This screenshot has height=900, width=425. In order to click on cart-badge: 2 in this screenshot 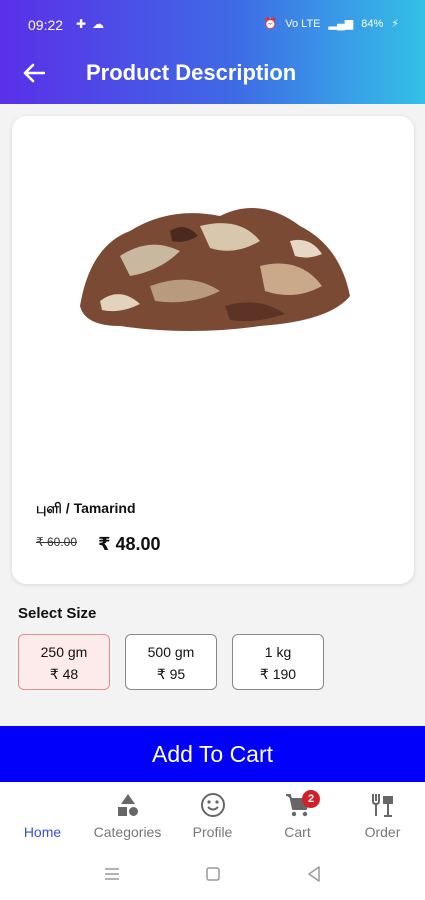, I will do `click(311, 799)`.